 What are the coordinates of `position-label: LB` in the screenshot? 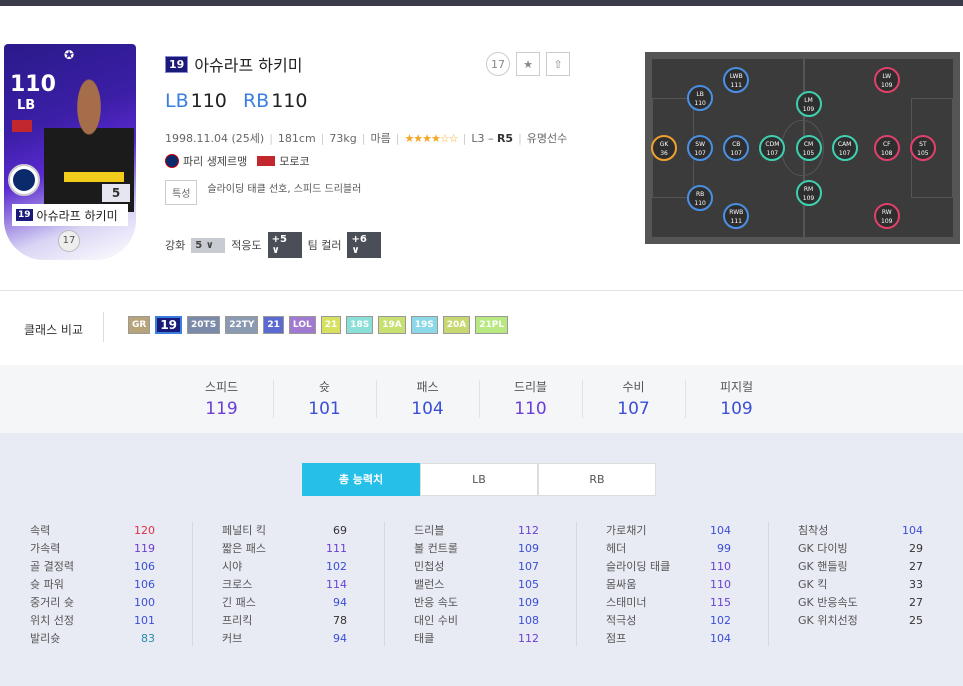 It's located at (177, 101).